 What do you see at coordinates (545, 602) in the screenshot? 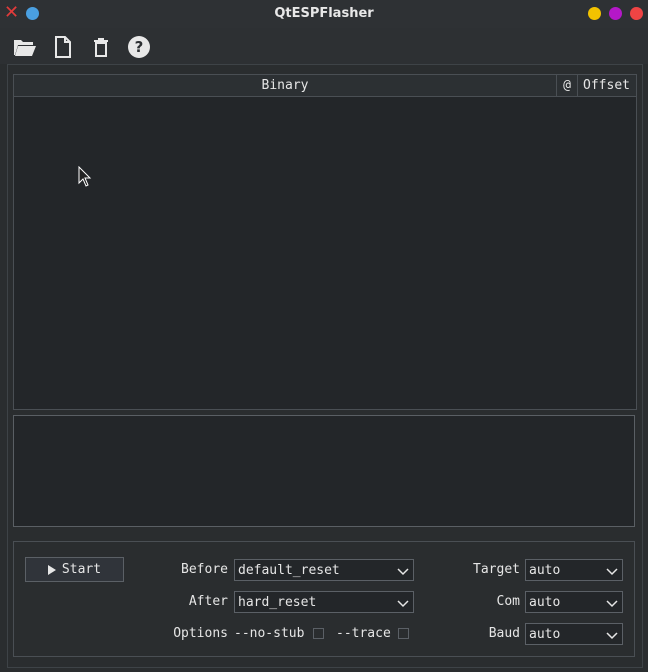
I see `com-select-value: auto` at bounding box center [545, 602].